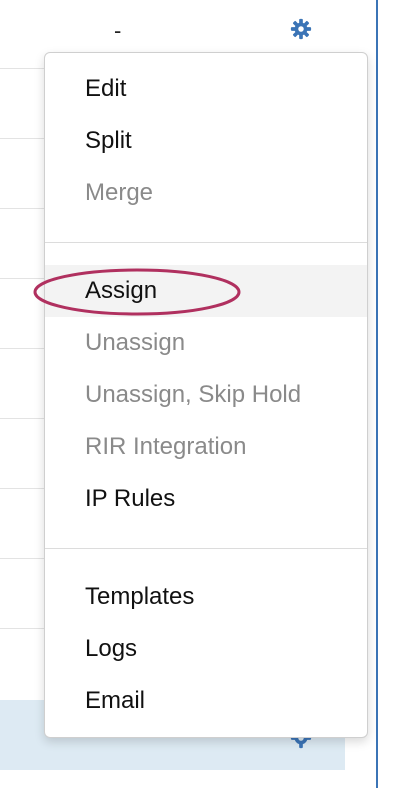  I want to click on menu-item-ip-rules: IP Rules, so click(206, 499).